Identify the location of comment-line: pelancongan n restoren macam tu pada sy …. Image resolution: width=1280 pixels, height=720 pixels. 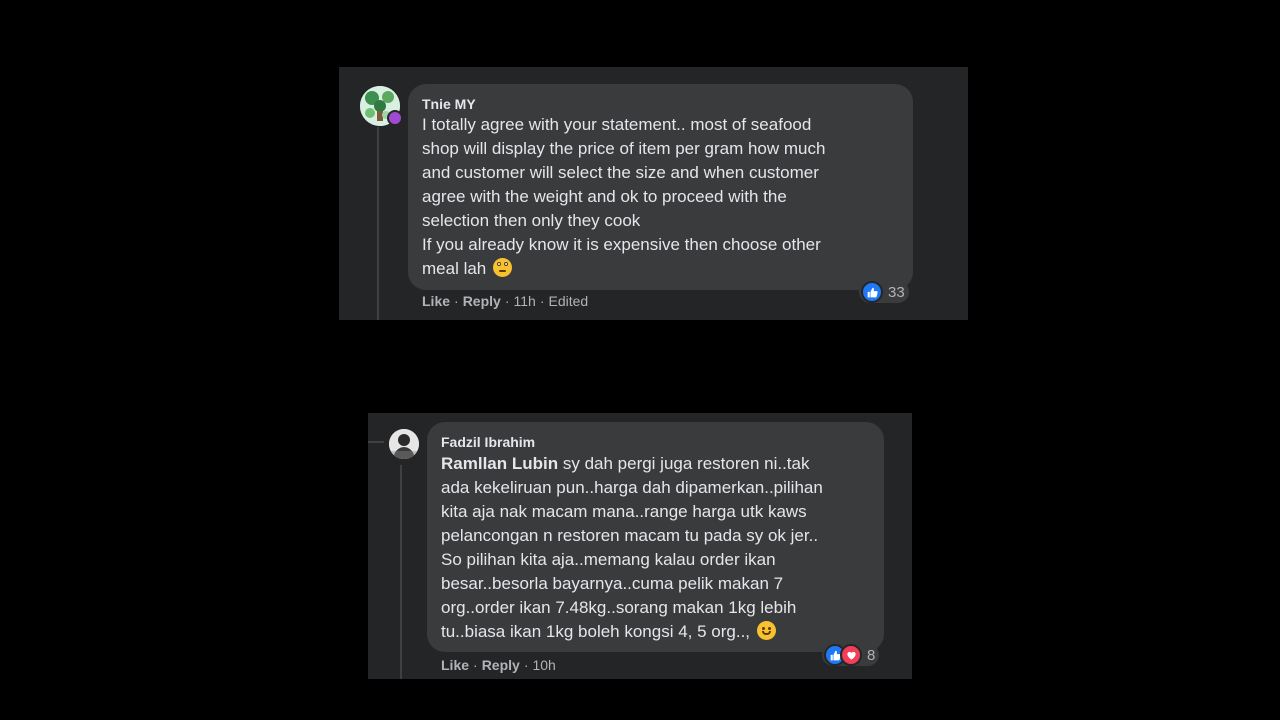
(630, 535).